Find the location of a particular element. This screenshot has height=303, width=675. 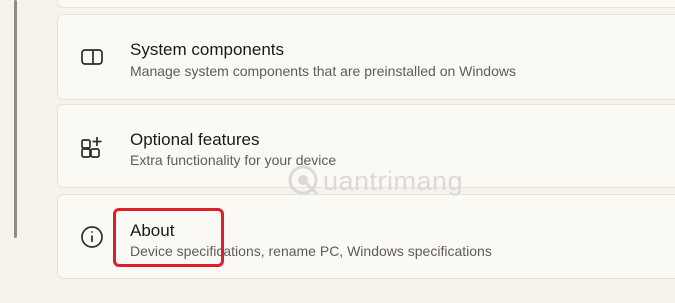

settings-card-partial is located at coordinates (366, 4).